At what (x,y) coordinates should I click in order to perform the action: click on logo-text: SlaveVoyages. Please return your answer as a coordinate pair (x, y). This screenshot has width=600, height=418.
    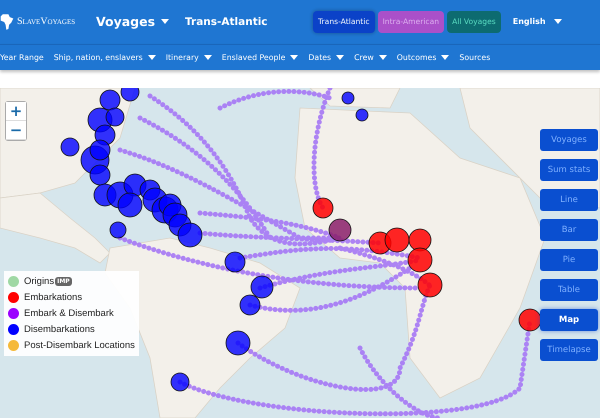
    Looking at the image, I should click on (46, 22).